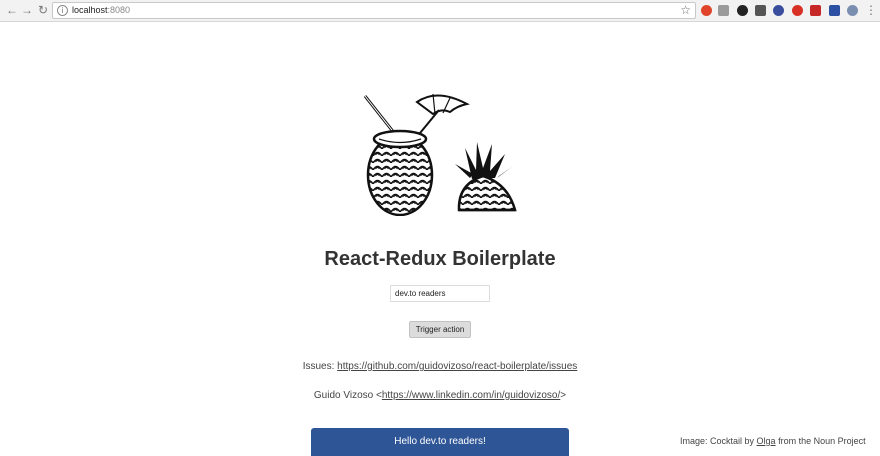 The image size is (880, 456). Describe the element at coordinates (374, 10) in the screenshot. I see `address-bar: i localhost:8080 ☆` at that location.